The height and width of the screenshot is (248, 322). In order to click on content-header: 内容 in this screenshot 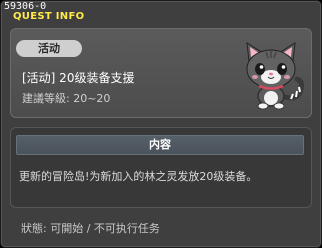, I will do `click(160, 145)`.